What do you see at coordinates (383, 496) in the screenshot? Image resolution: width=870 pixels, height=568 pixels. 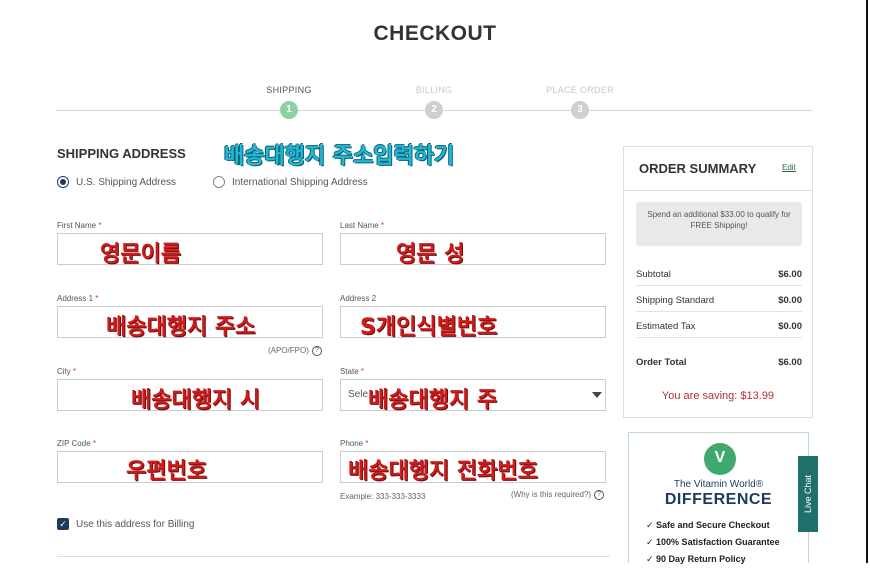 I see `phone-example: Example: 333-333-3333` at bounding box center [383, 496].